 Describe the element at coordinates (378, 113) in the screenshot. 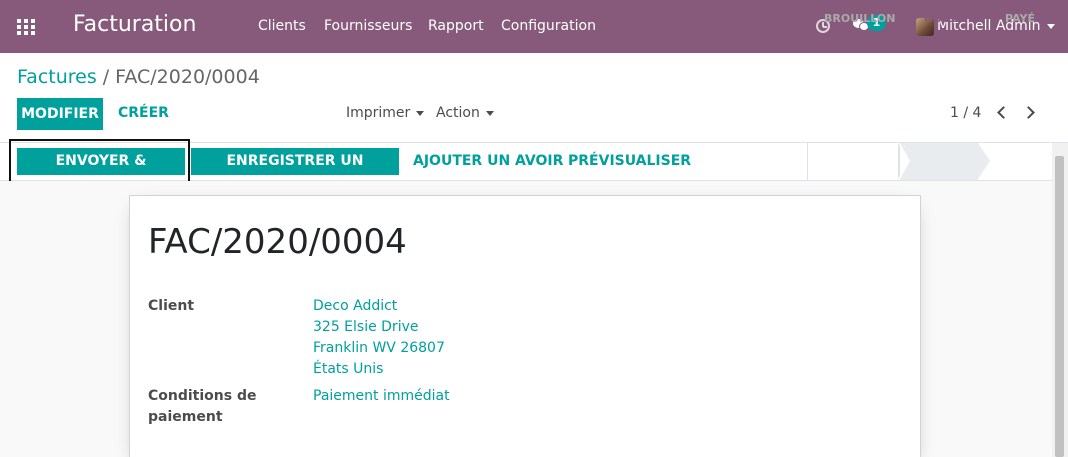

I see `print-label: Imprimer` at that location.